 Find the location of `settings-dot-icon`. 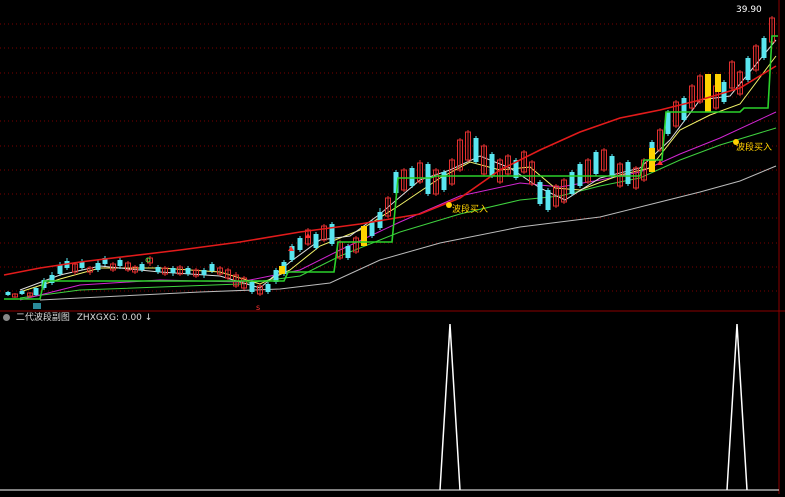

settings-dot-icon is located at coordinates (6, 317).